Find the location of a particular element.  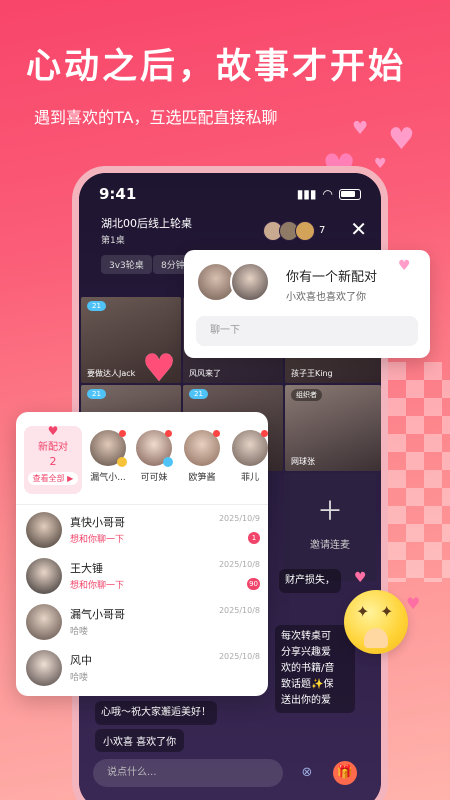

role-badge: 组织者 is located at coordinates (306, 395).